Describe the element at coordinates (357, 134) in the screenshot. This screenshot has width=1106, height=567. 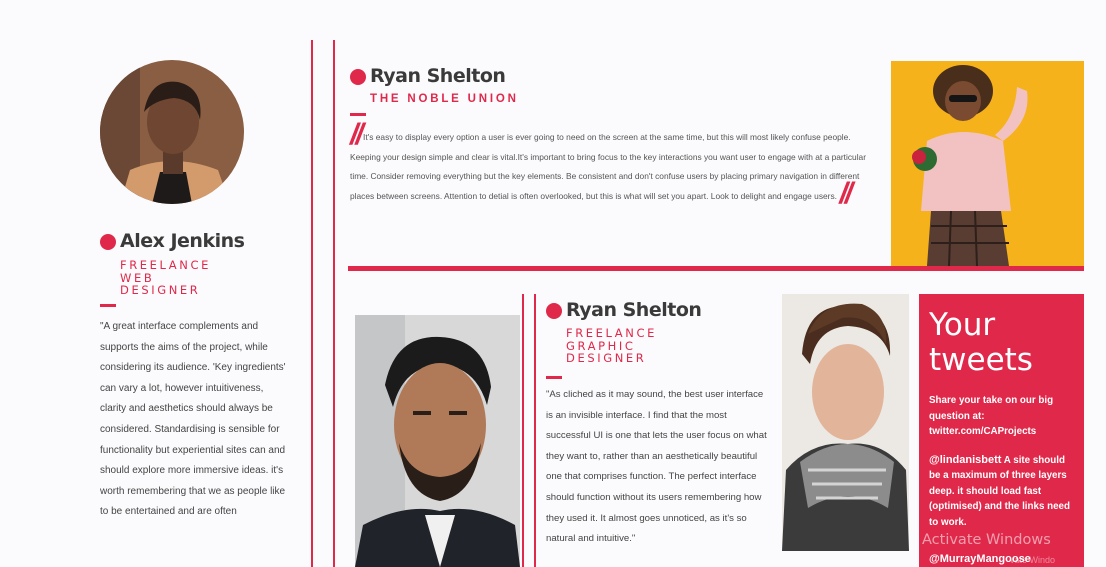
I see `open-quote-icon: //` at that location.